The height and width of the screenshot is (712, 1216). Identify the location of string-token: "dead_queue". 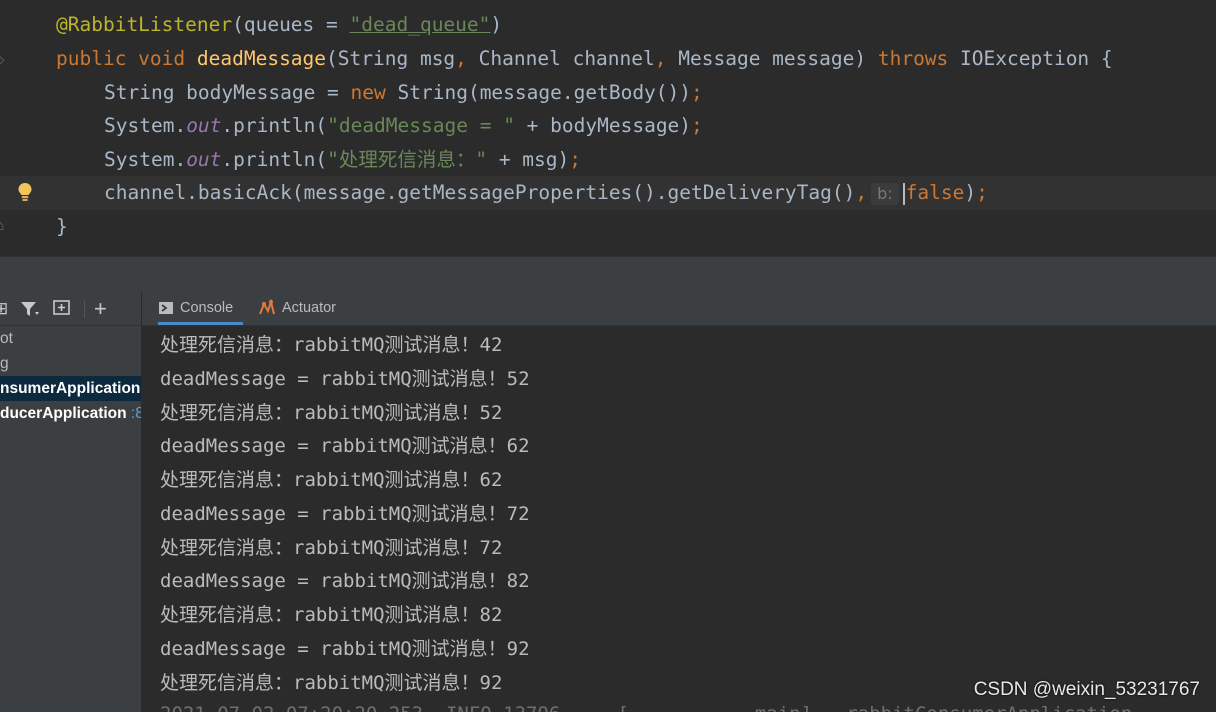
(420, 24).